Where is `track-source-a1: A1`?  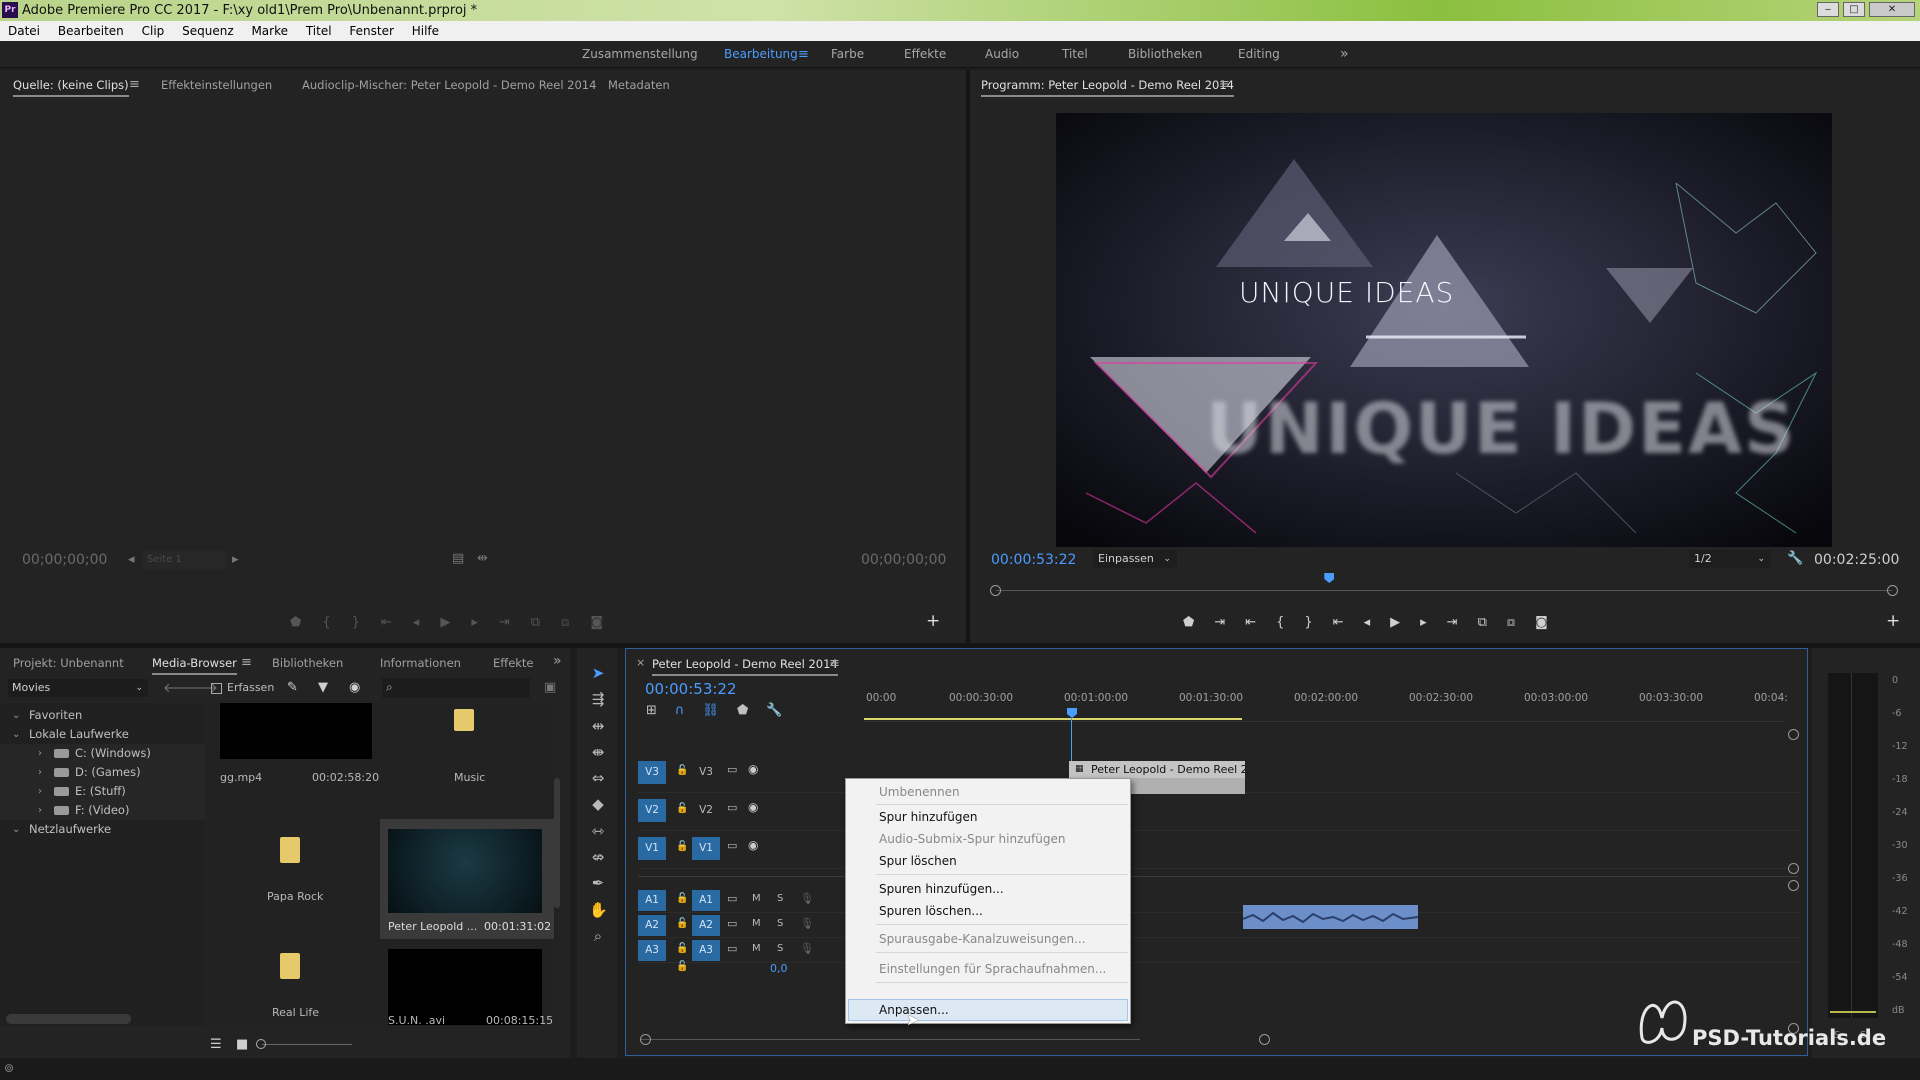 track-source-a1: A1 is located at coordinates (652, 900).